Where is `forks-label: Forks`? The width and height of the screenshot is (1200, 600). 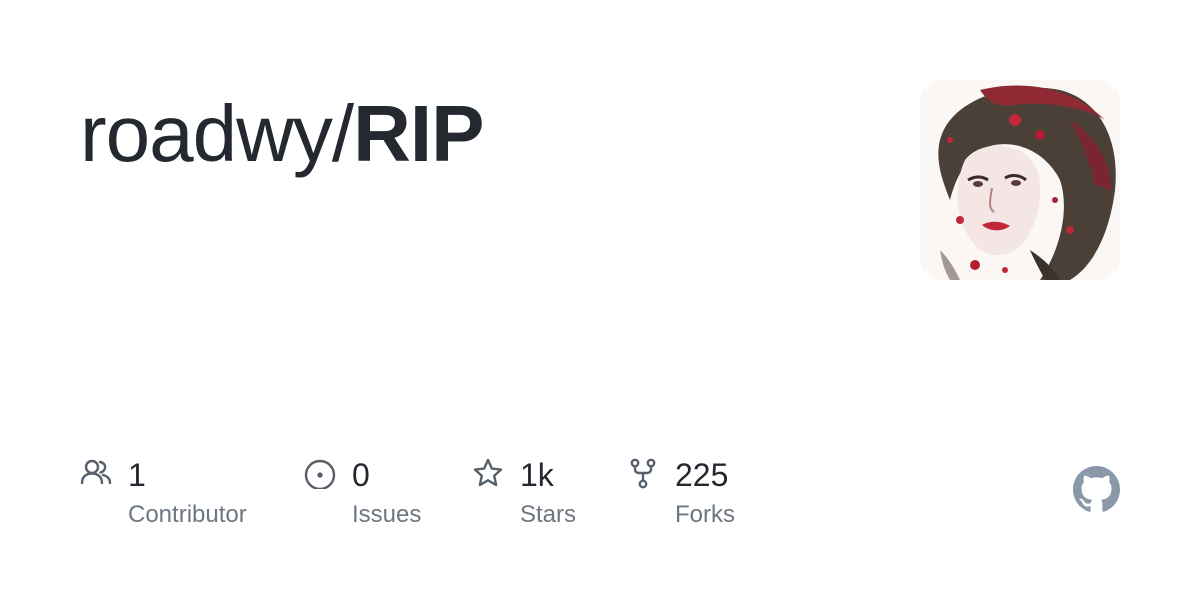
forks-label: Forks is located at coordinates (705, 514).